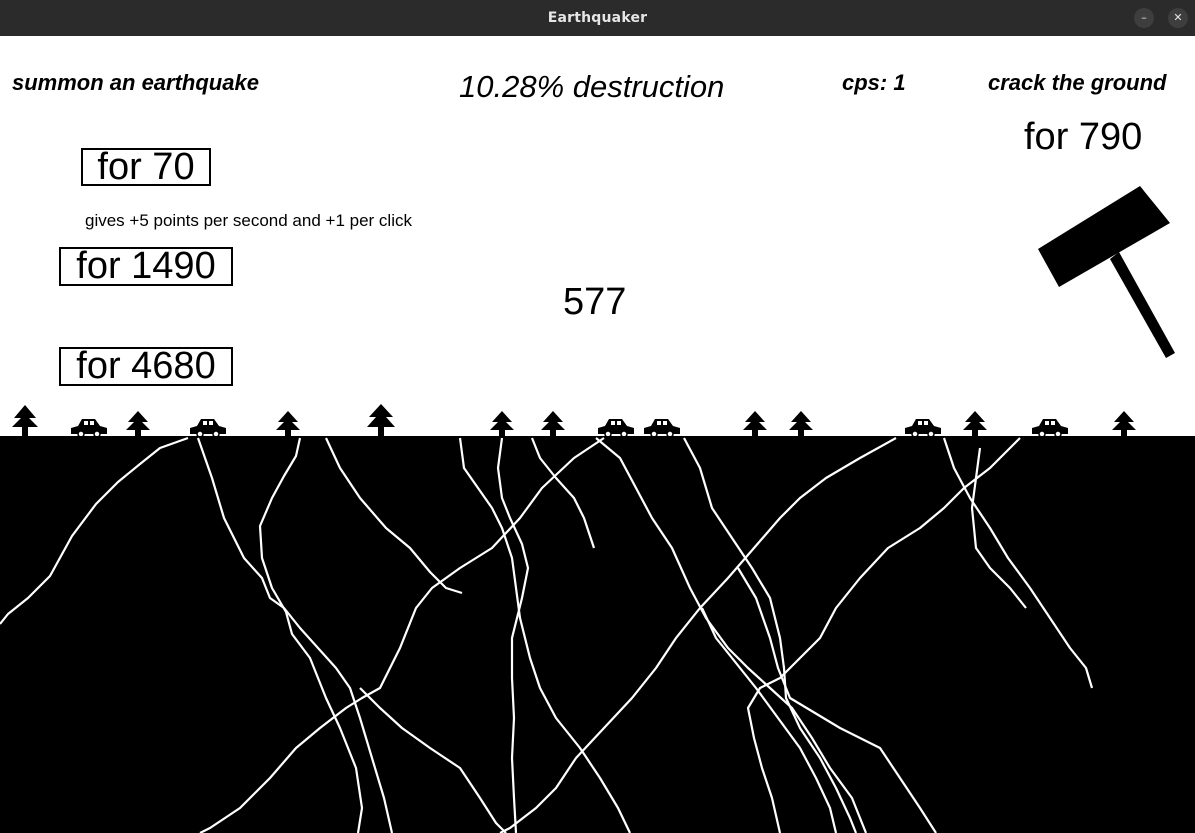 The image size is (1195, 833). I want to click on clicks-per-second: cps: 1, so click(874, 82).